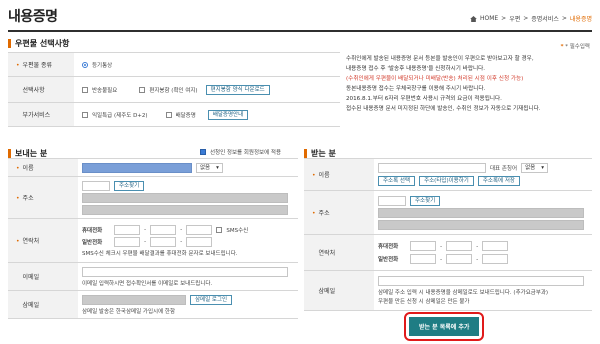 This screenshot has width=600, height=344. What do you see at coordinates (473, 18) in the screenshot?
I see `home-icon` at bounding box center [473, 18].